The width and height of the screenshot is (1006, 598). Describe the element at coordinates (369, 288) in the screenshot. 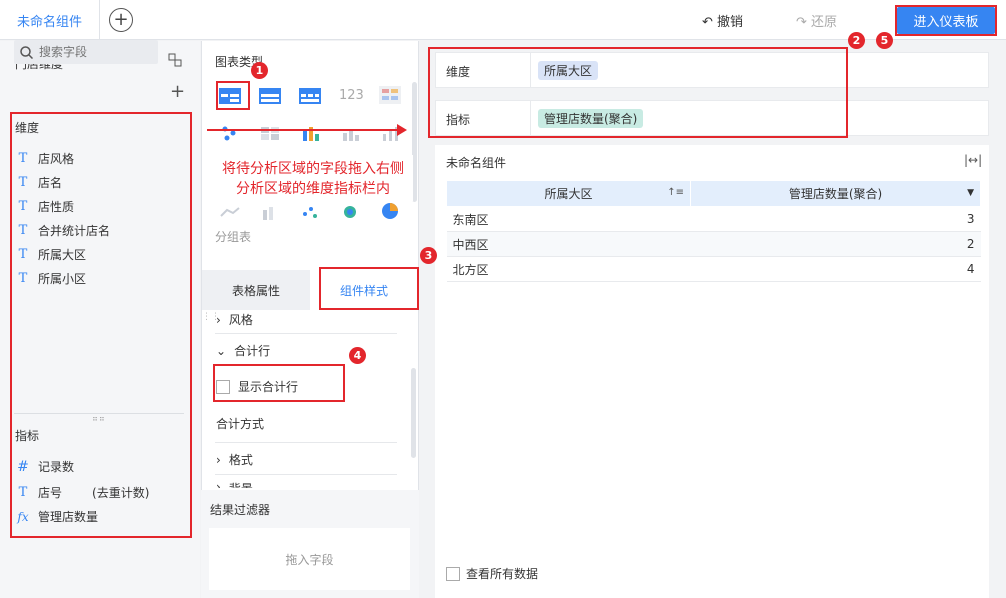

I see `annotation-box-style-tab` at that location.